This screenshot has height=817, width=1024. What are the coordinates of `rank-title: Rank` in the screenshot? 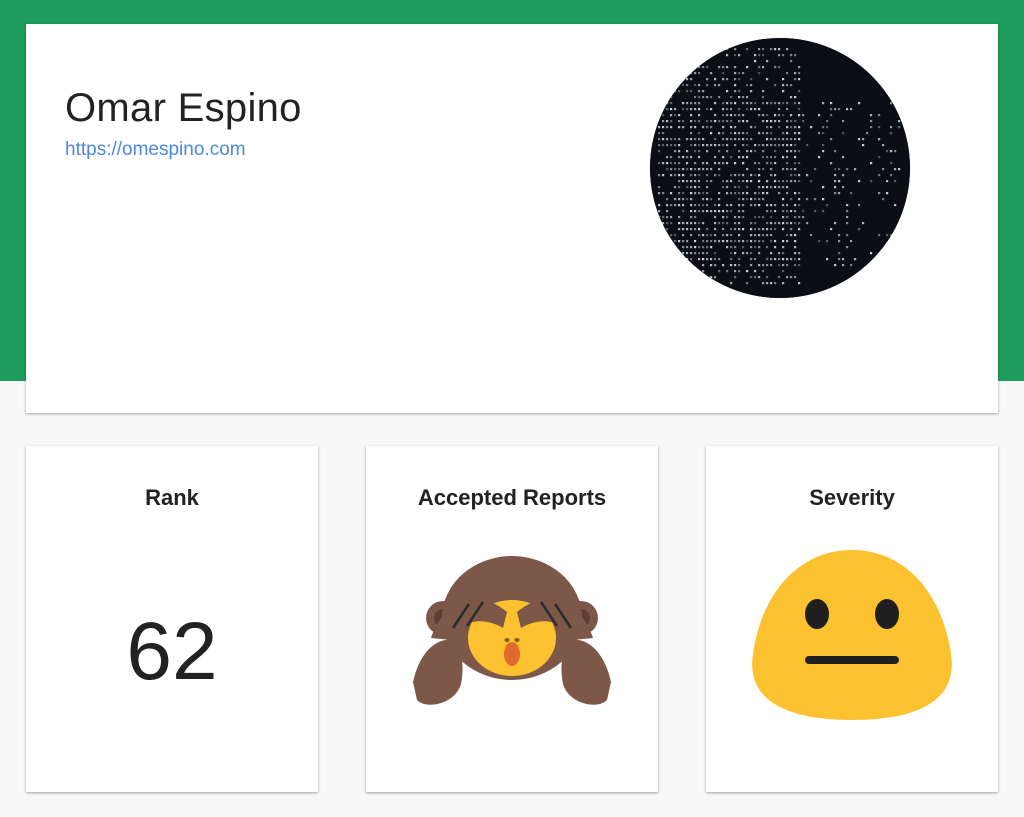 It's located at (172, 497).